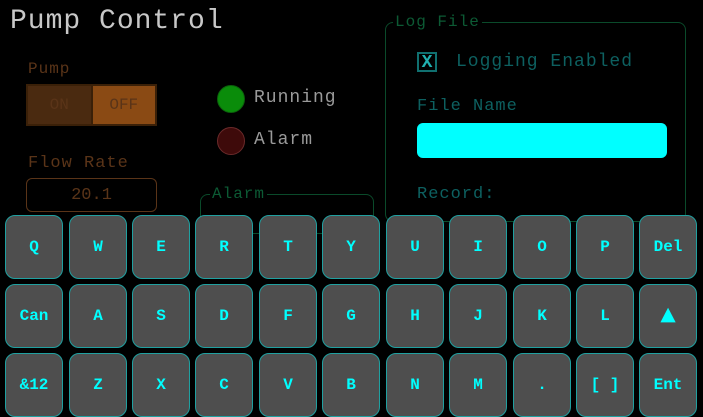 The width and height of the screenshot is (703, 417). What do you see at coordinates (542, 247) in the screenshot?
I see `key-8: O` at bounding box center [542, 247].